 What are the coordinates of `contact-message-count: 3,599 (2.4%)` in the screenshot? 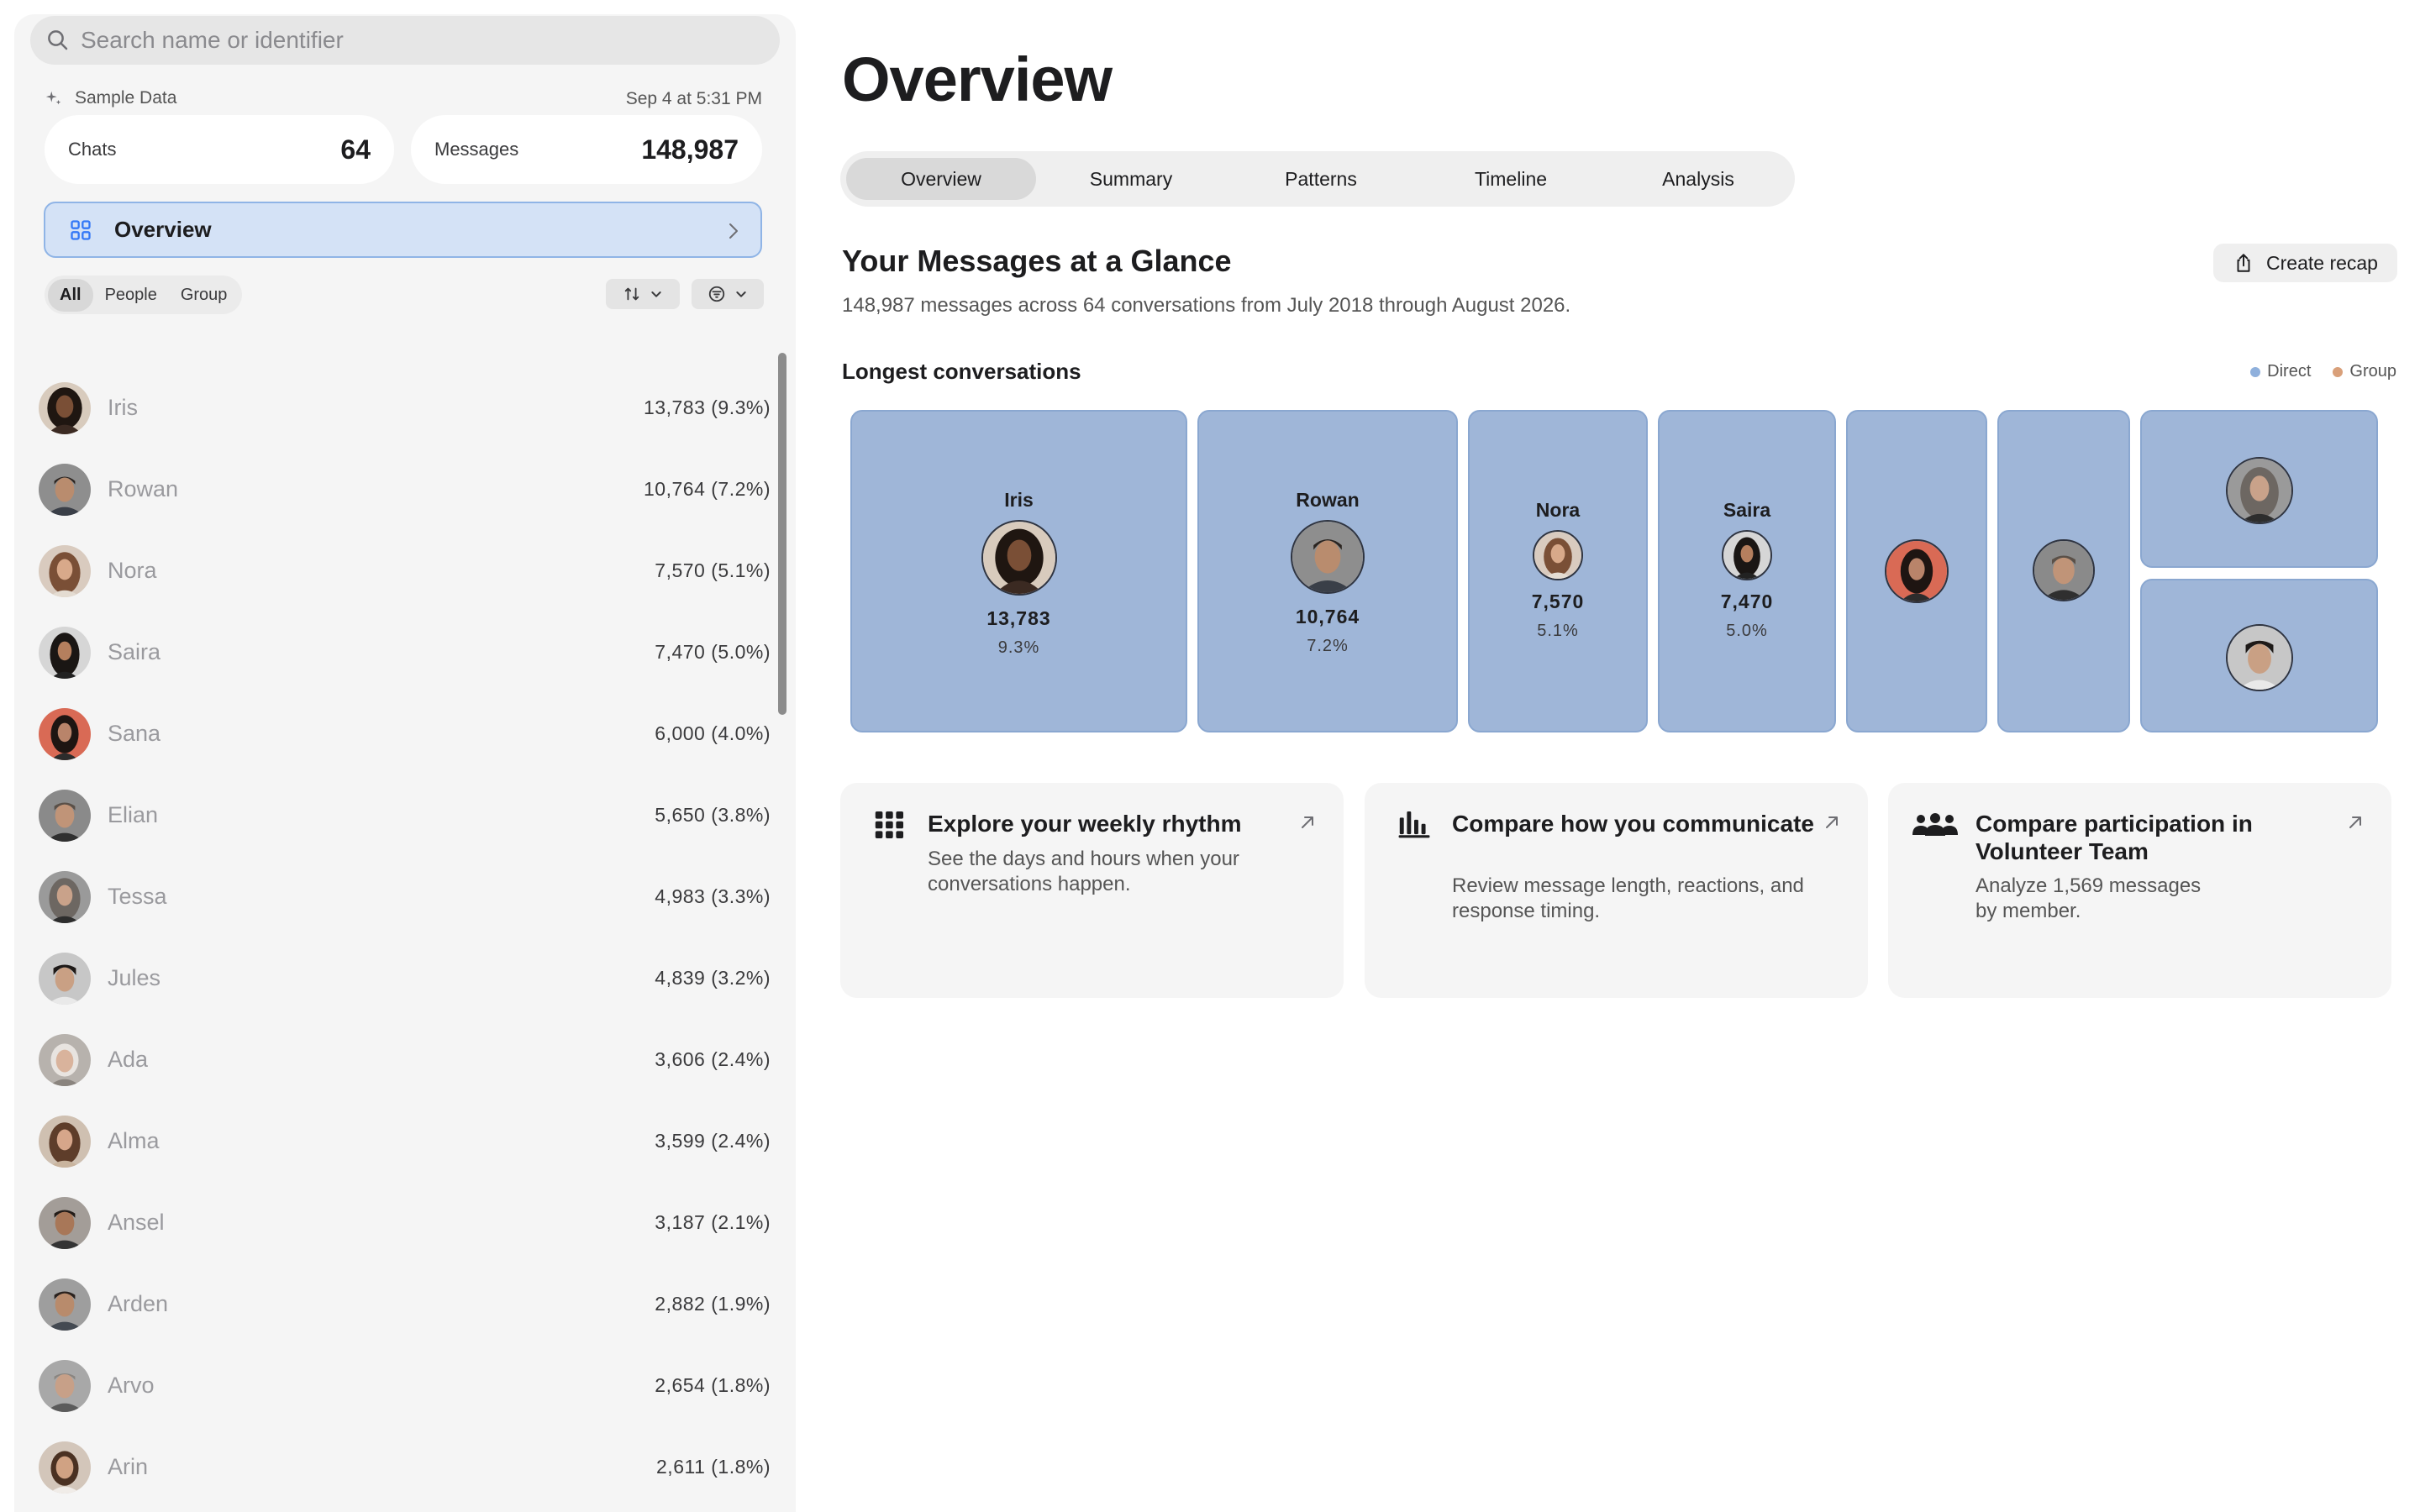 It's located at (713, 1141).